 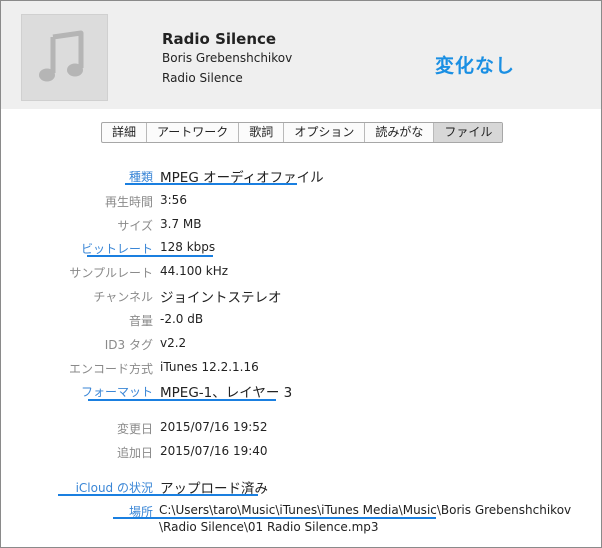 I want to click on duration-label: 再生時間, so click(x=128, y=202).